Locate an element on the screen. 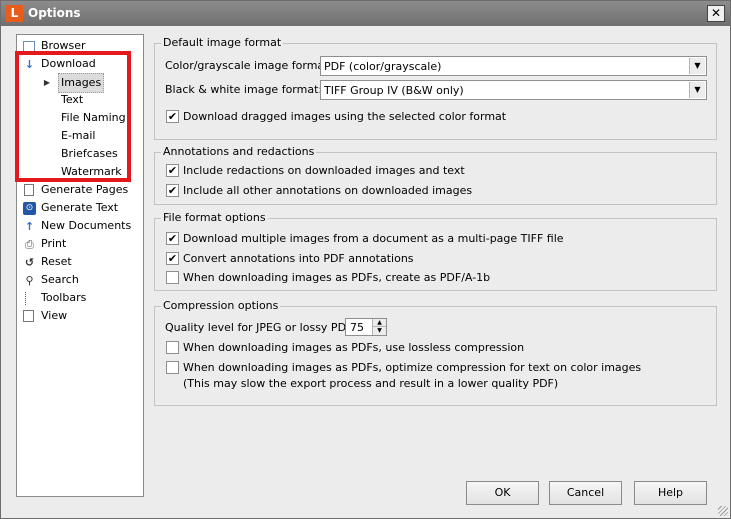  tree-item-label: Reset is located at coordinates (56, 261).